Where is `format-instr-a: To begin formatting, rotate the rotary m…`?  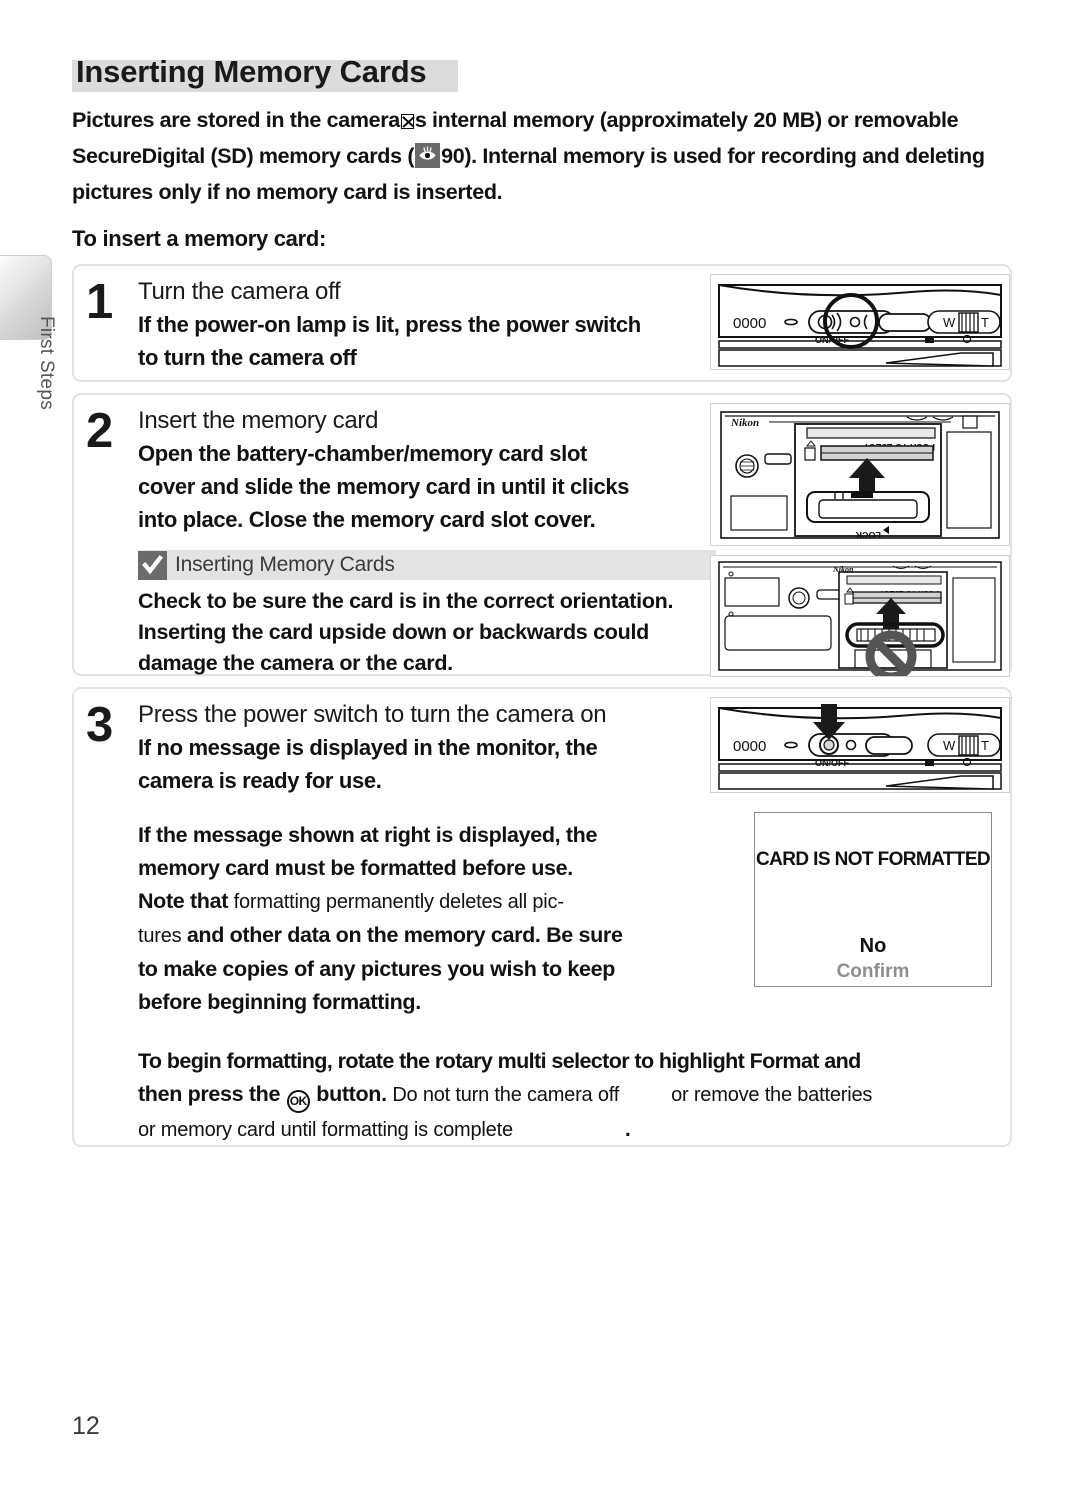
format-instr-a: To begin formatting, rotate the rotary m… is located at coordinates (444, 1061).